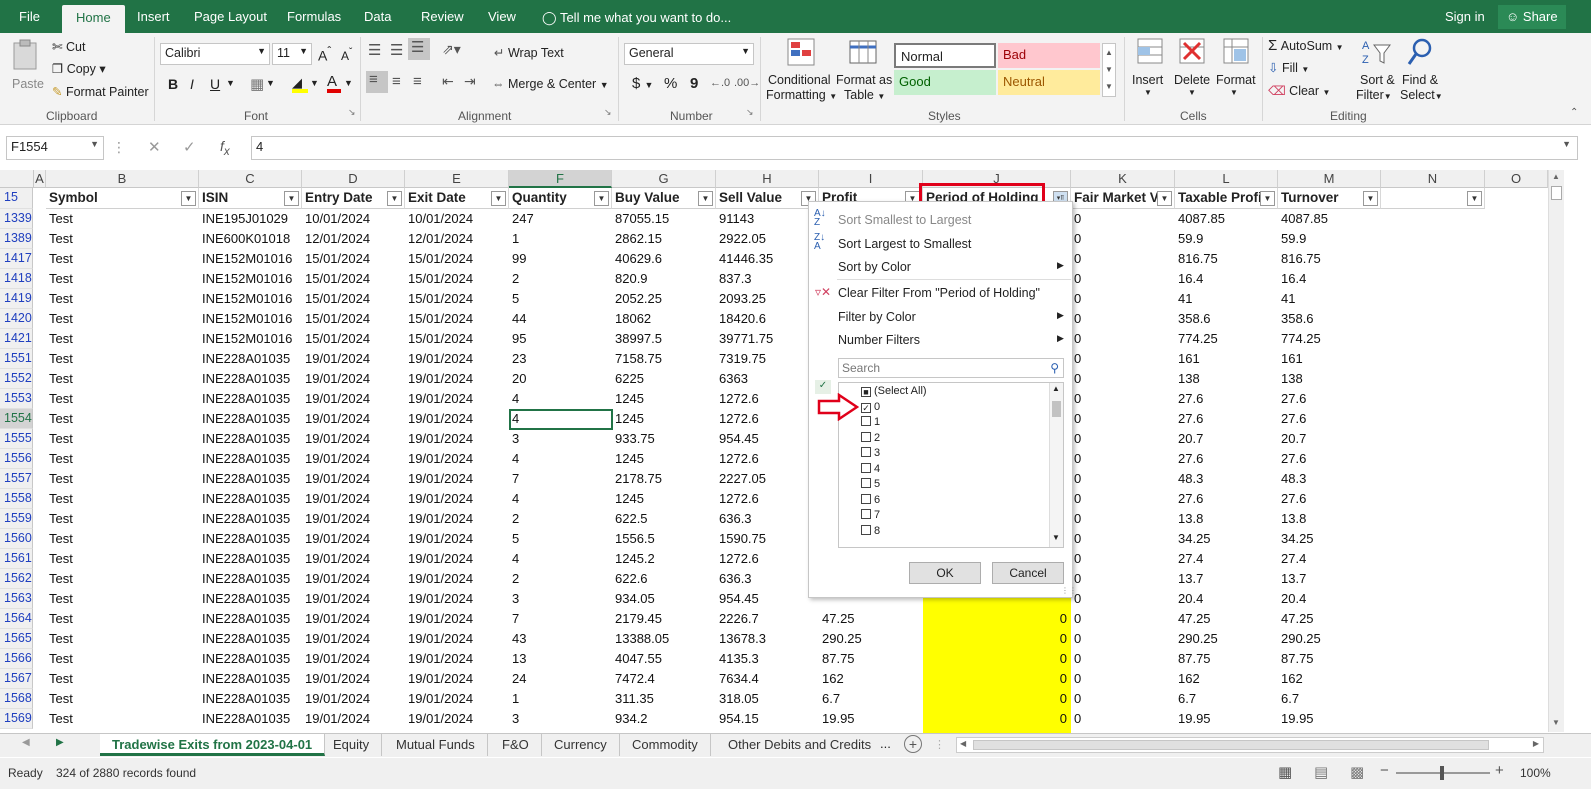  I want to click on column-header-o: O, so click(1516, 179).